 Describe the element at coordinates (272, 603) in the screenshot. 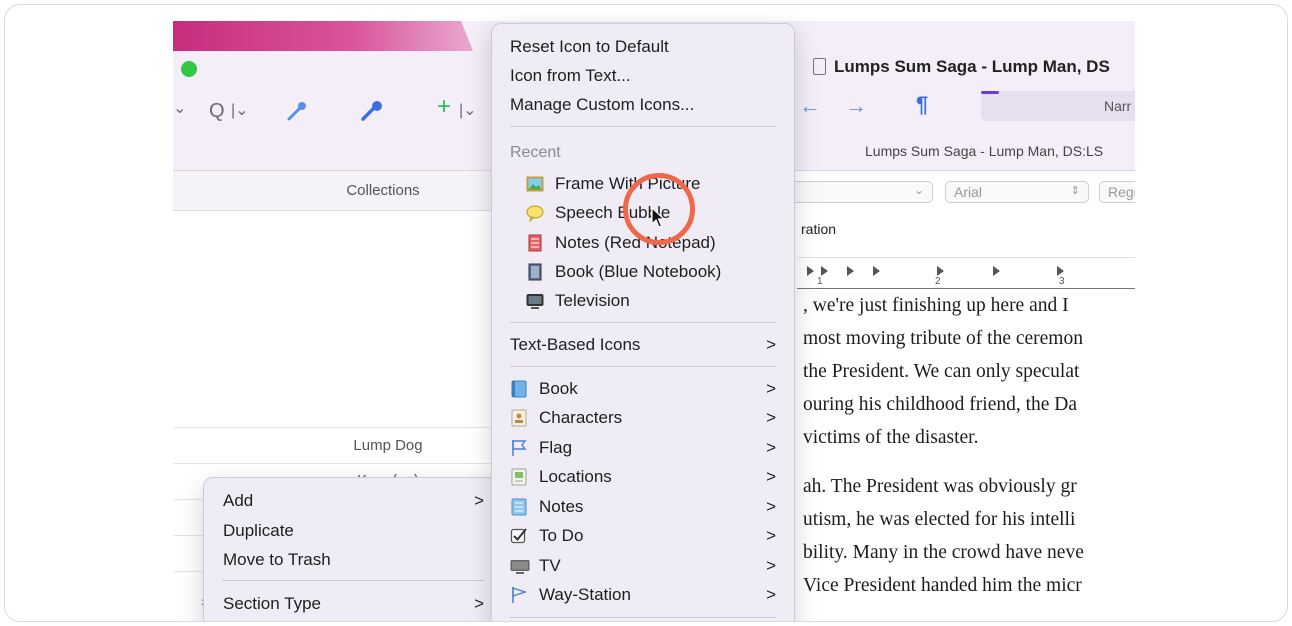

I see `menu-item-label: Section Type` at that location.